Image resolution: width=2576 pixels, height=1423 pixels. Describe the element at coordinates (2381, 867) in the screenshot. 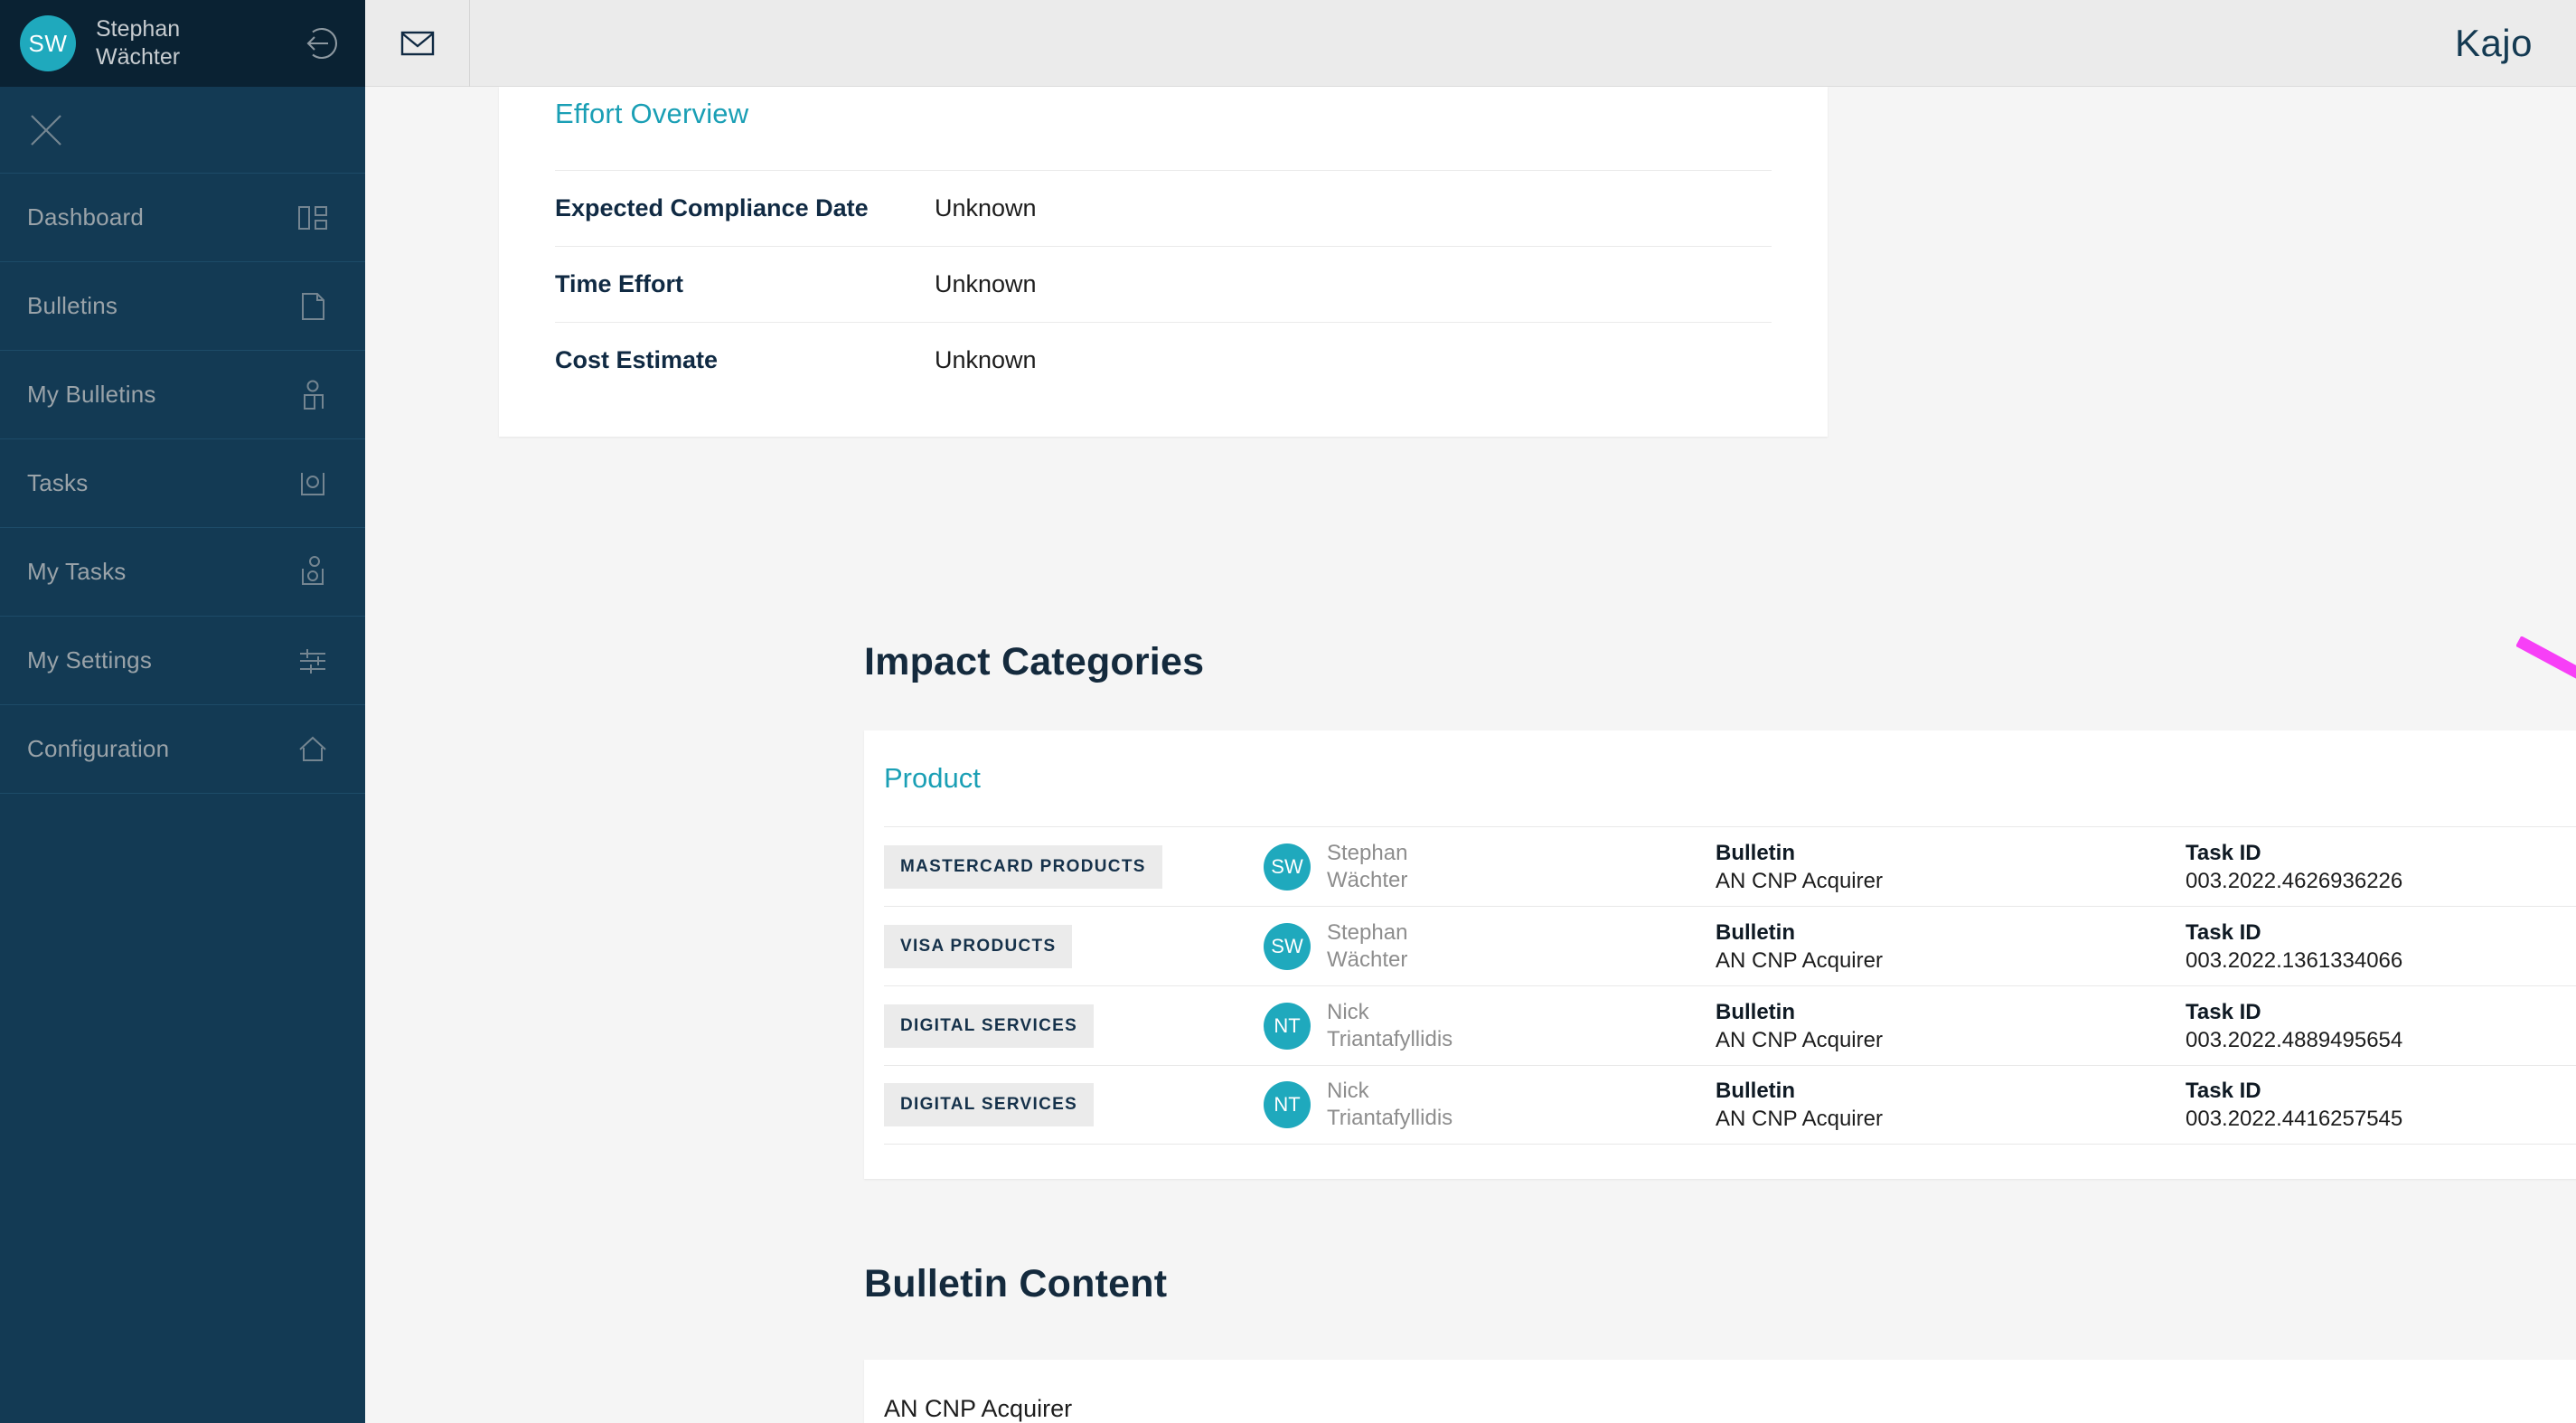

I see `task-id-cell: Task ID 003.2022.4626936226` at that location.